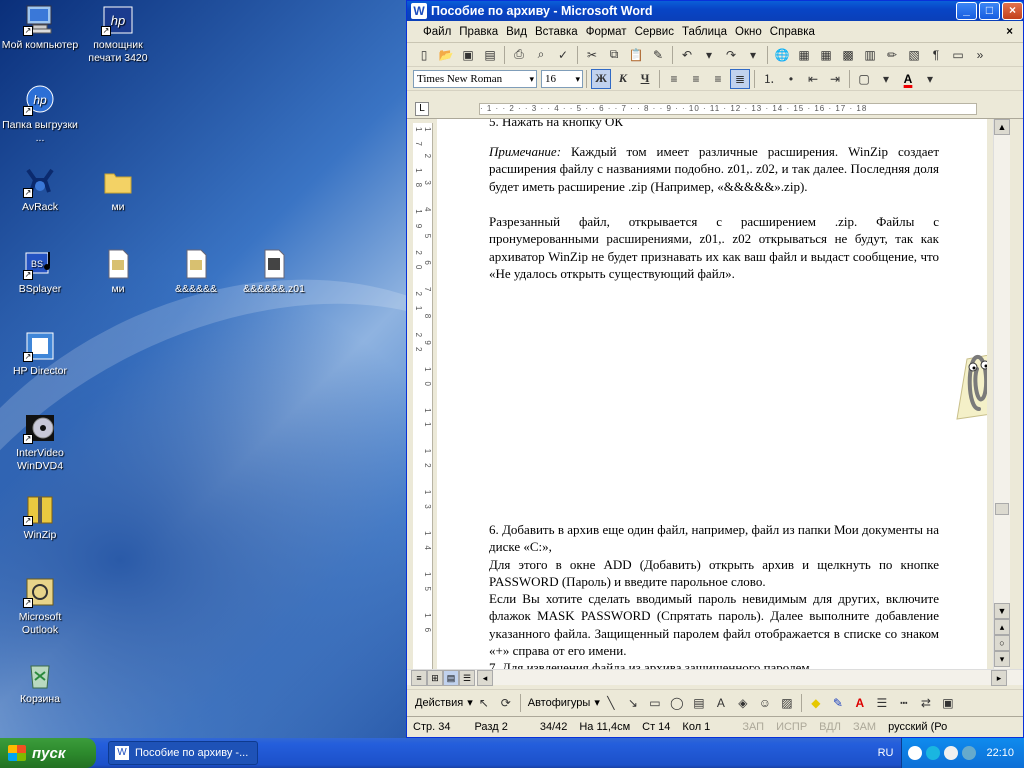 The height and width of the screenshot is (768, 1024). What do you see at coordinates (606, 32) in the screenshot?
I see `menu-format: Формат` at bounding box center [606, 32].